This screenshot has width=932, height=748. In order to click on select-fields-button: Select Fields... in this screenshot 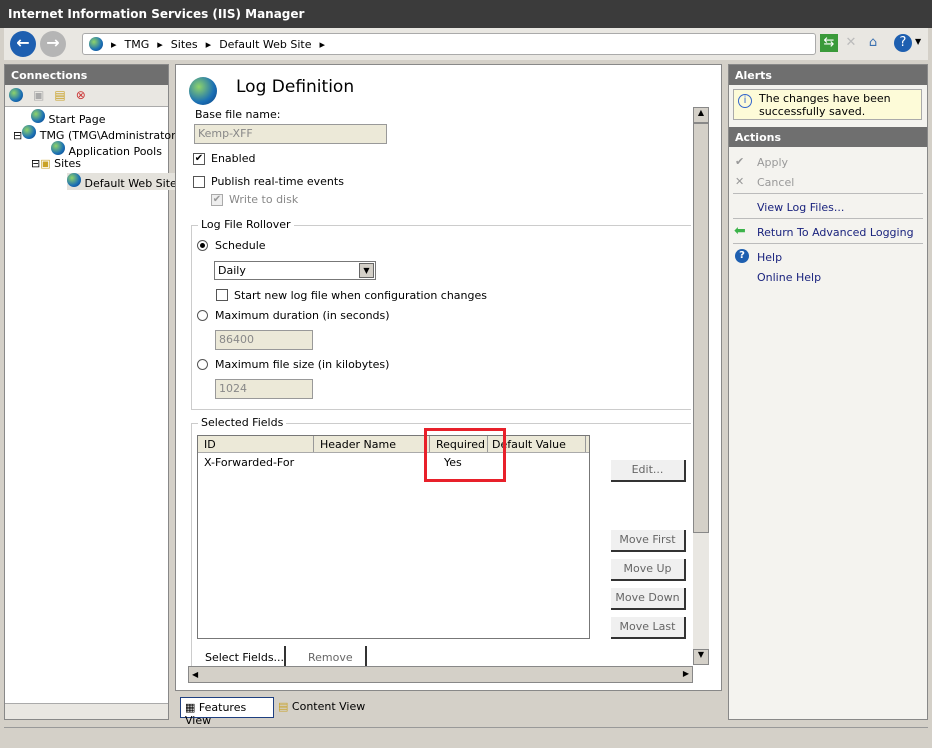, I will do `click(244, 657)`.